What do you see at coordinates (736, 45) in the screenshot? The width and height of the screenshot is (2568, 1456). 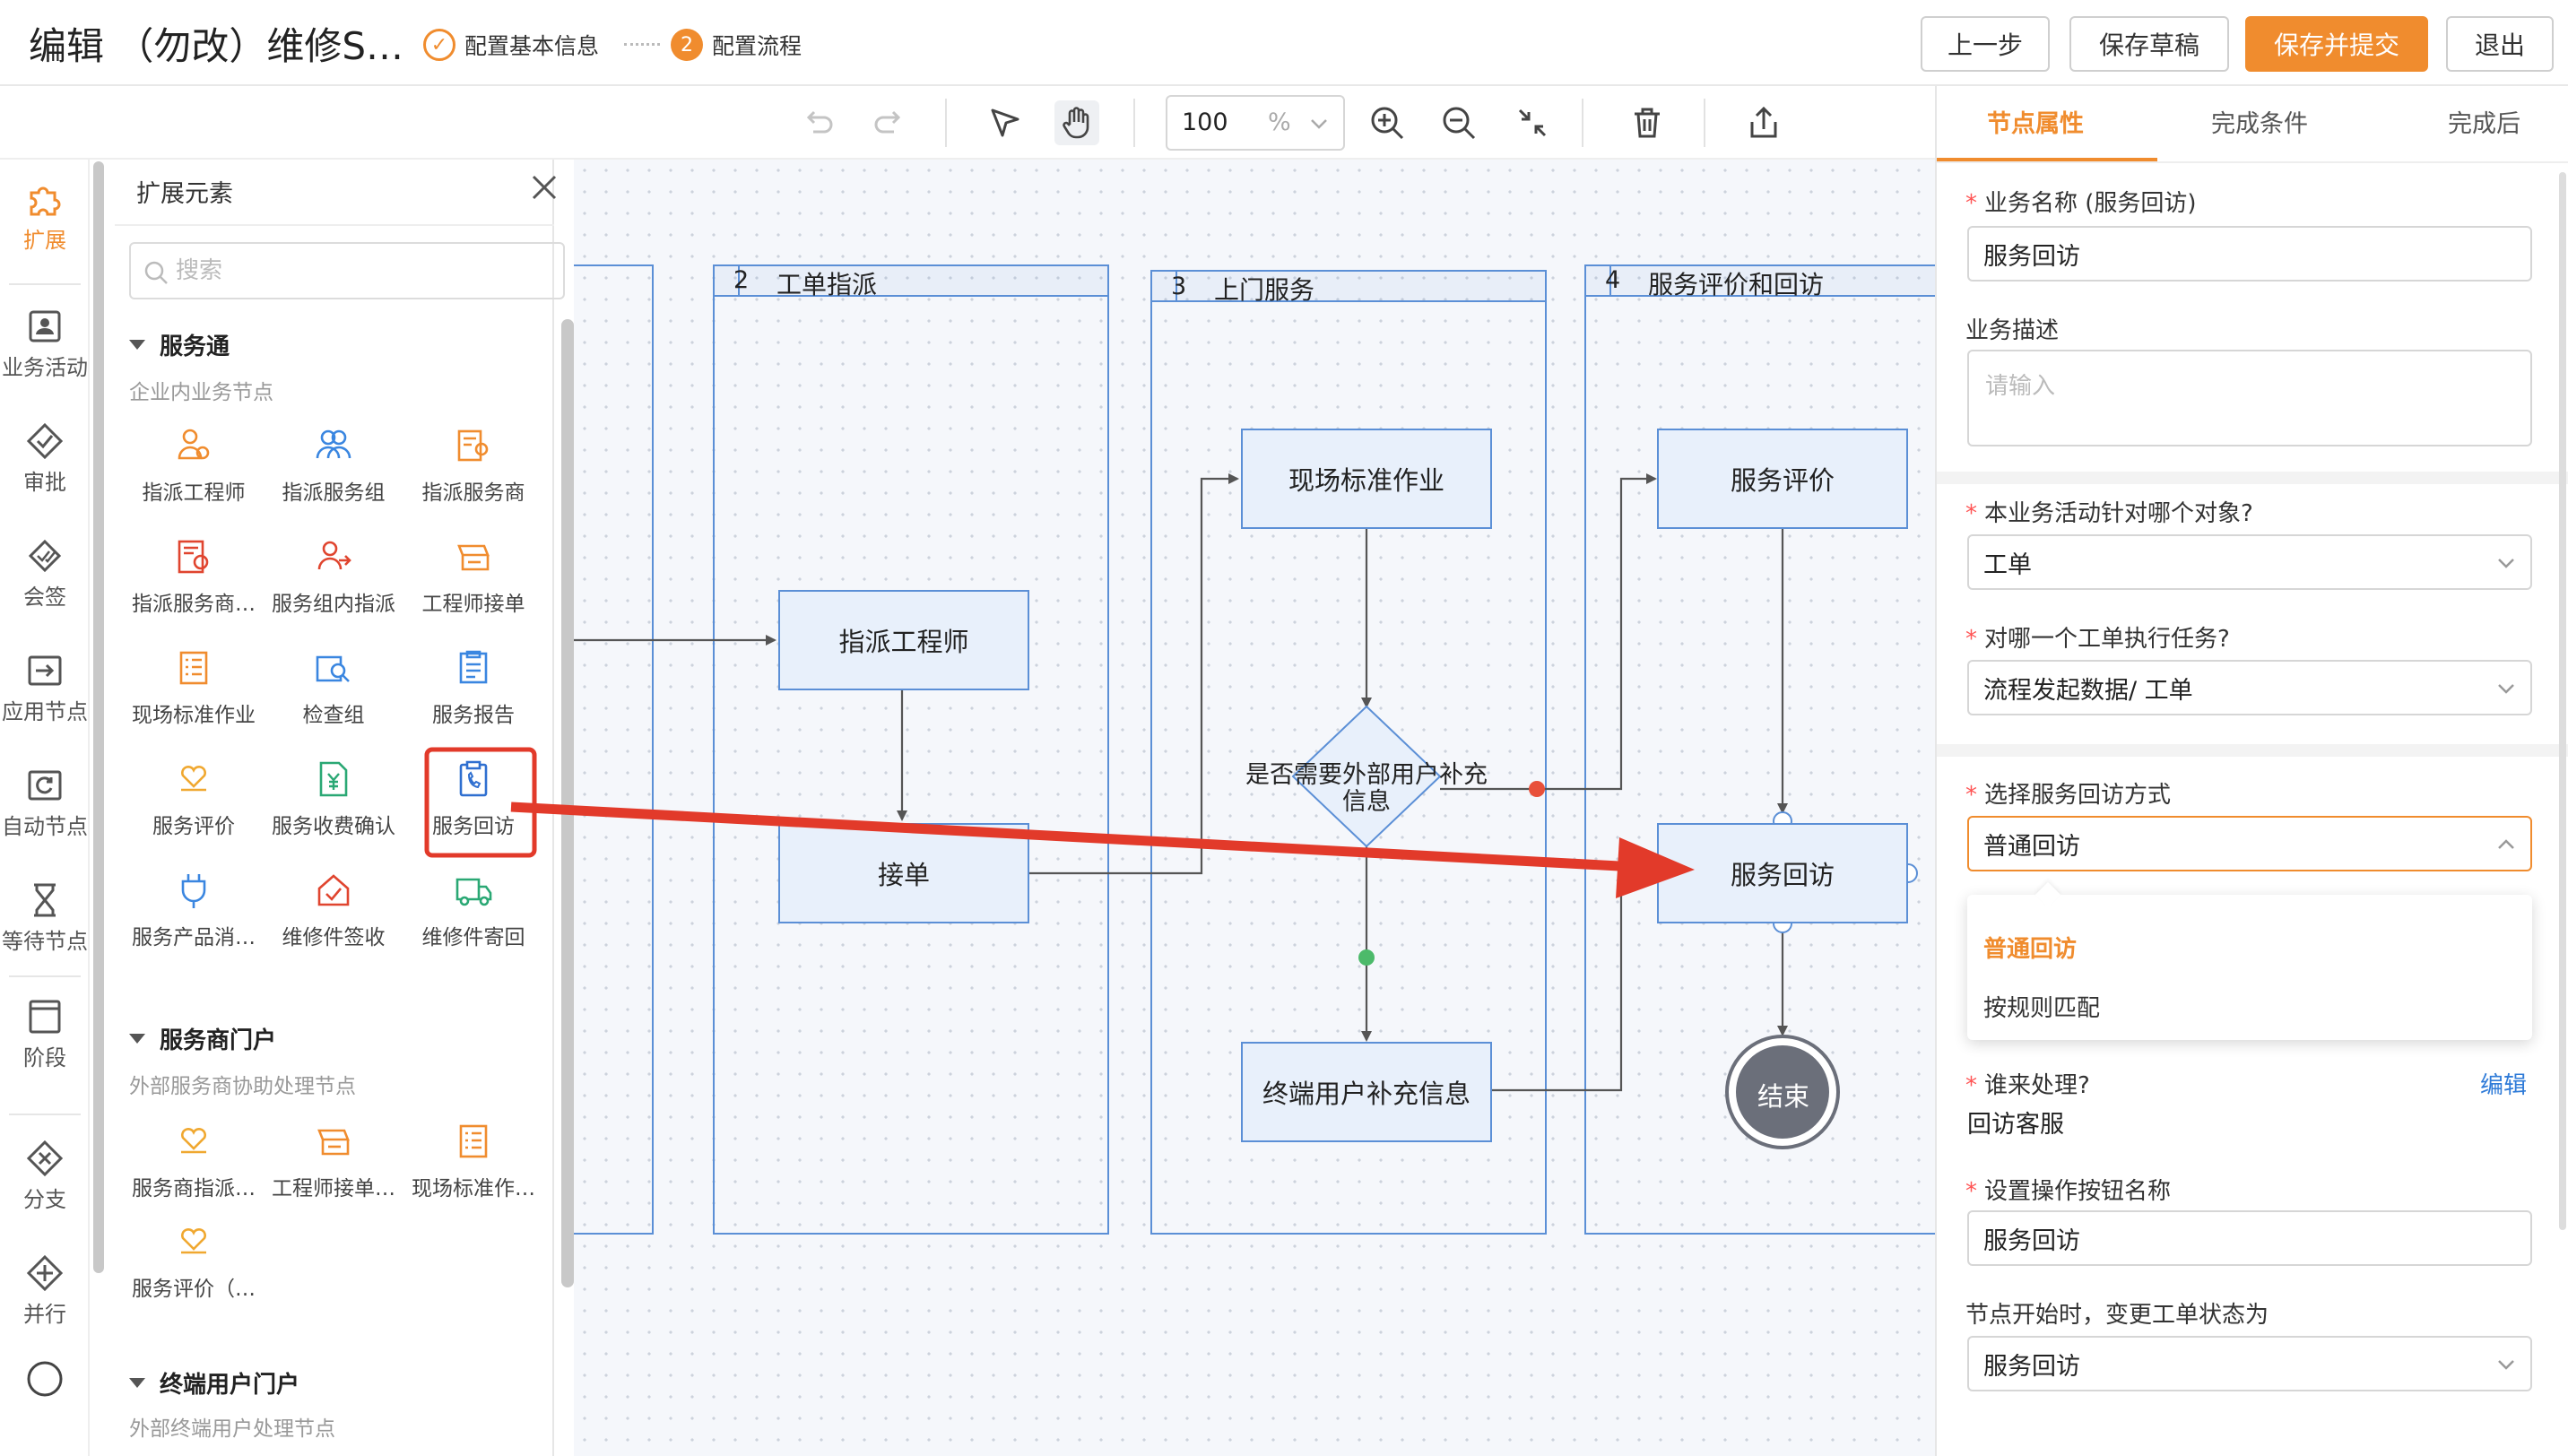 I see `step-config-flow: 2 配置流程` at bounding box center [736, 45].